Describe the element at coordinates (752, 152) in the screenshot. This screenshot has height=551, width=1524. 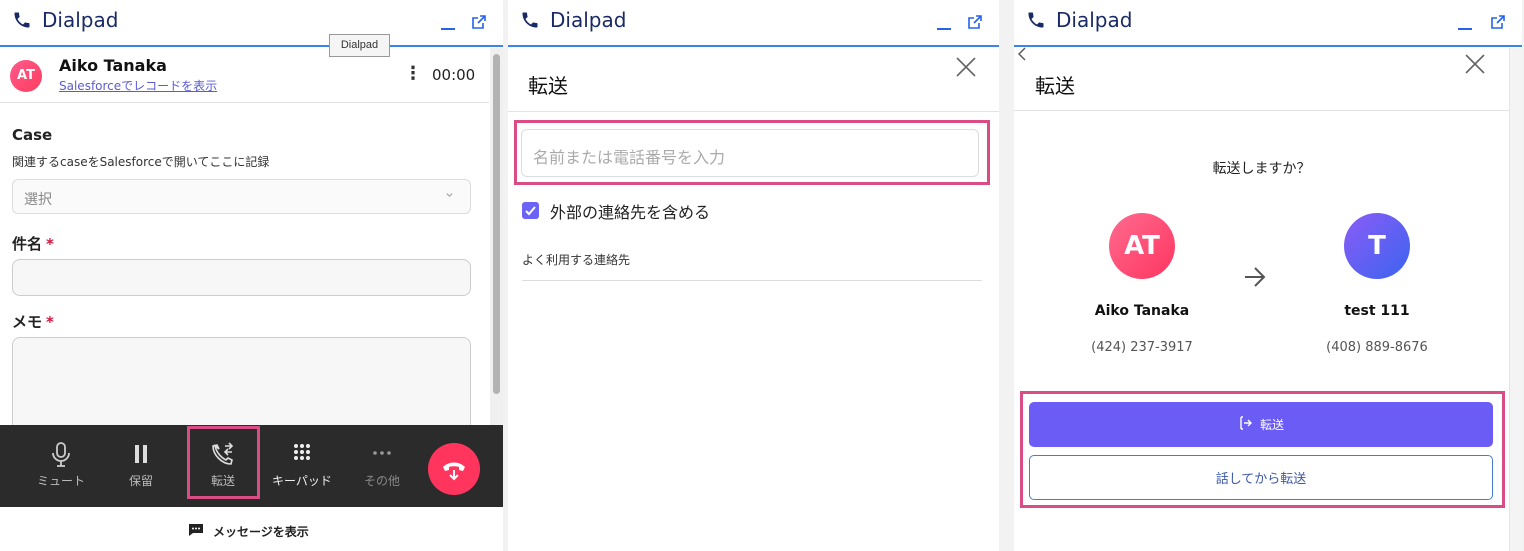
I see `search-highlight` at that location.